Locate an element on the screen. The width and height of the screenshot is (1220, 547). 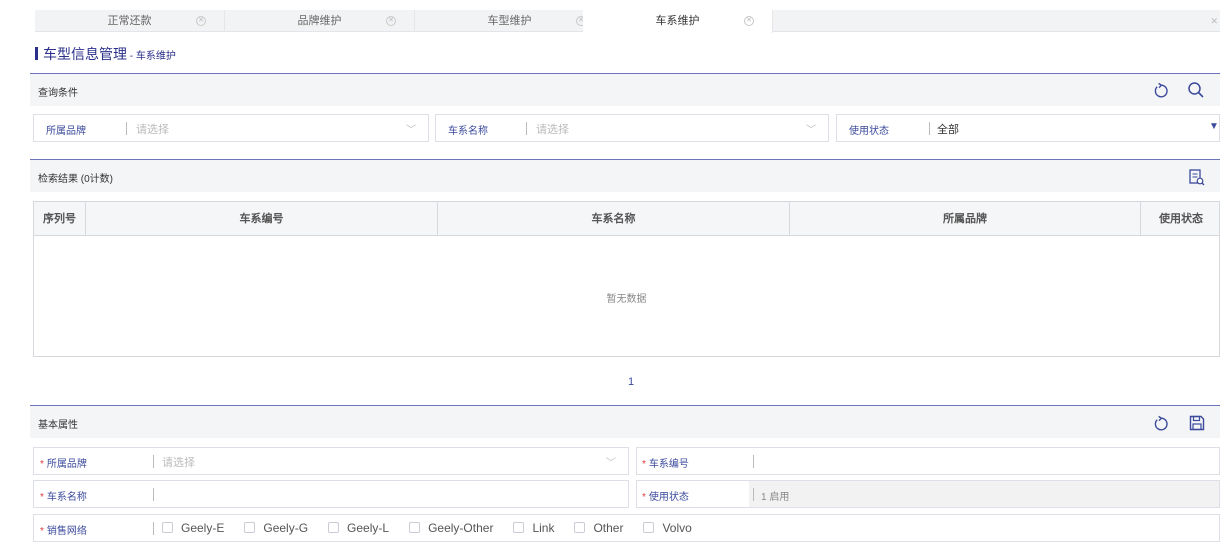
tab-normal-repayment: 正常还款 ✕ is located at coordinates (130, 21).